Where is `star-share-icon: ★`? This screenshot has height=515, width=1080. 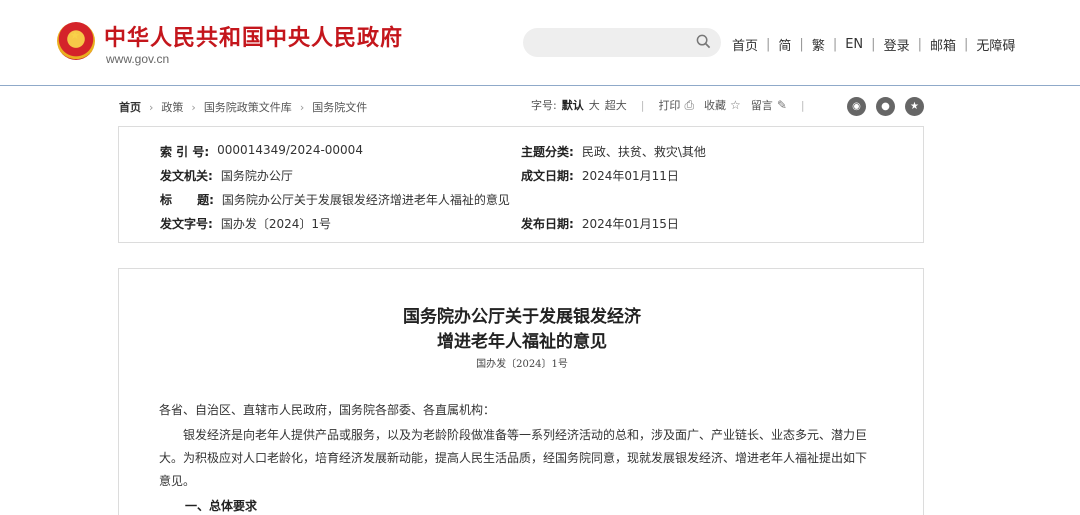 star-share-icon: ★ is located at coordinates (914, 106).